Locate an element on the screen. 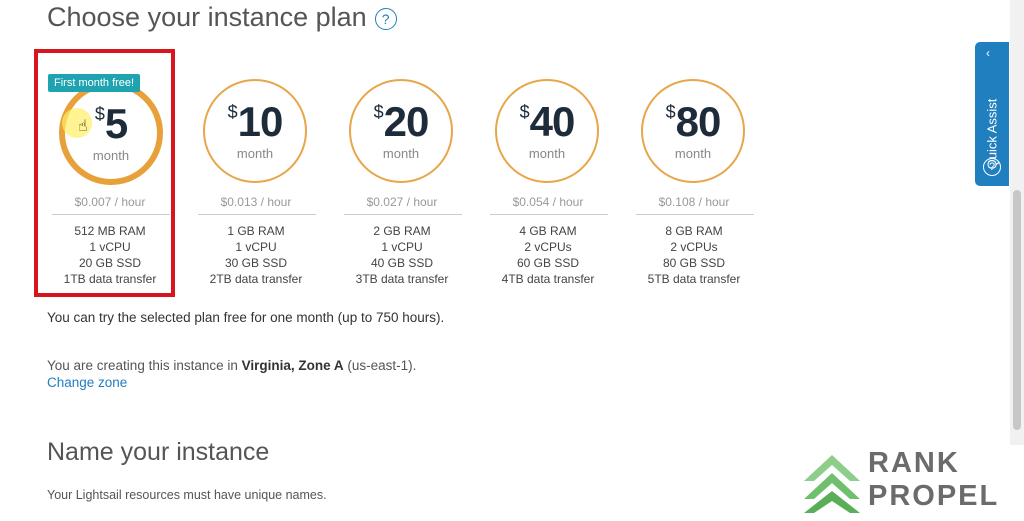 This screenshot has width=1024, height=521. spec-ssd: 80 GB SSD is located at coordinates (694, 263).